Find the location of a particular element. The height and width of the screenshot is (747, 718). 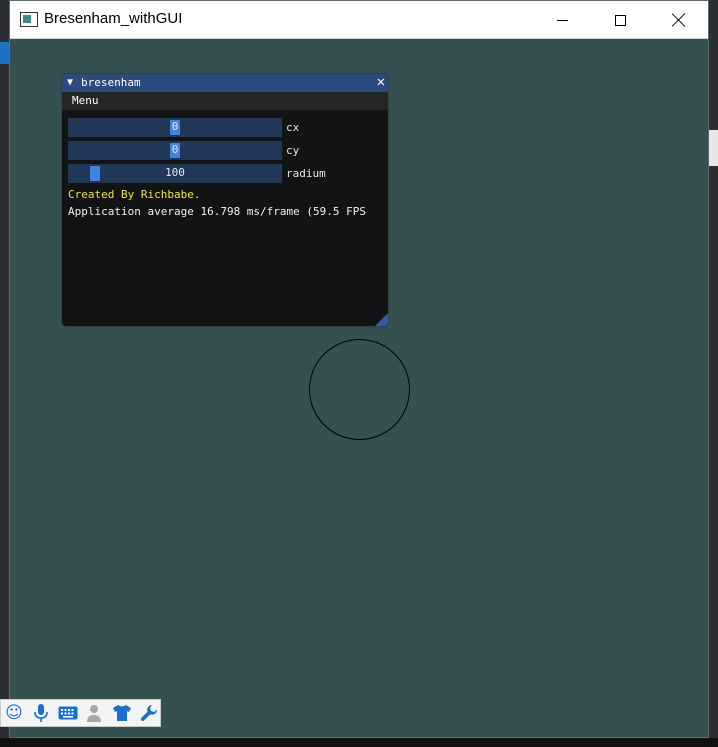

panel-menubar: Menu is located at coordinates (225, 101).